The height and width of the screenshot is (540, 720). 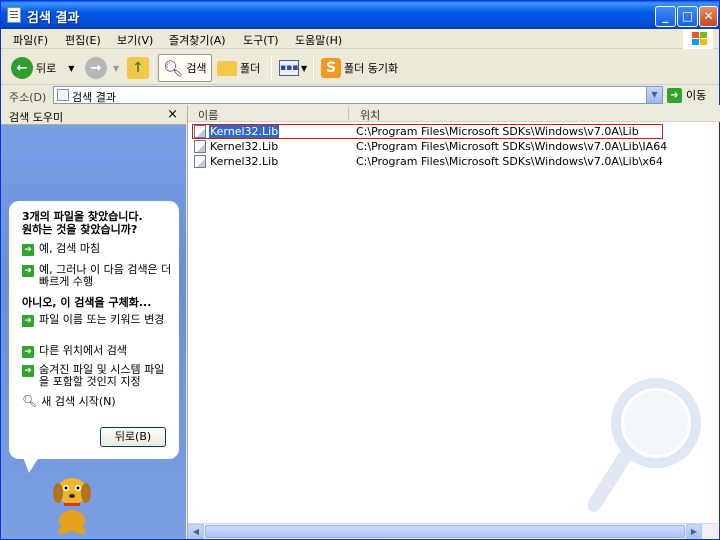 I want to click on horizontal-scrollbar: ◀ ▶, so click(x=453, y=531).